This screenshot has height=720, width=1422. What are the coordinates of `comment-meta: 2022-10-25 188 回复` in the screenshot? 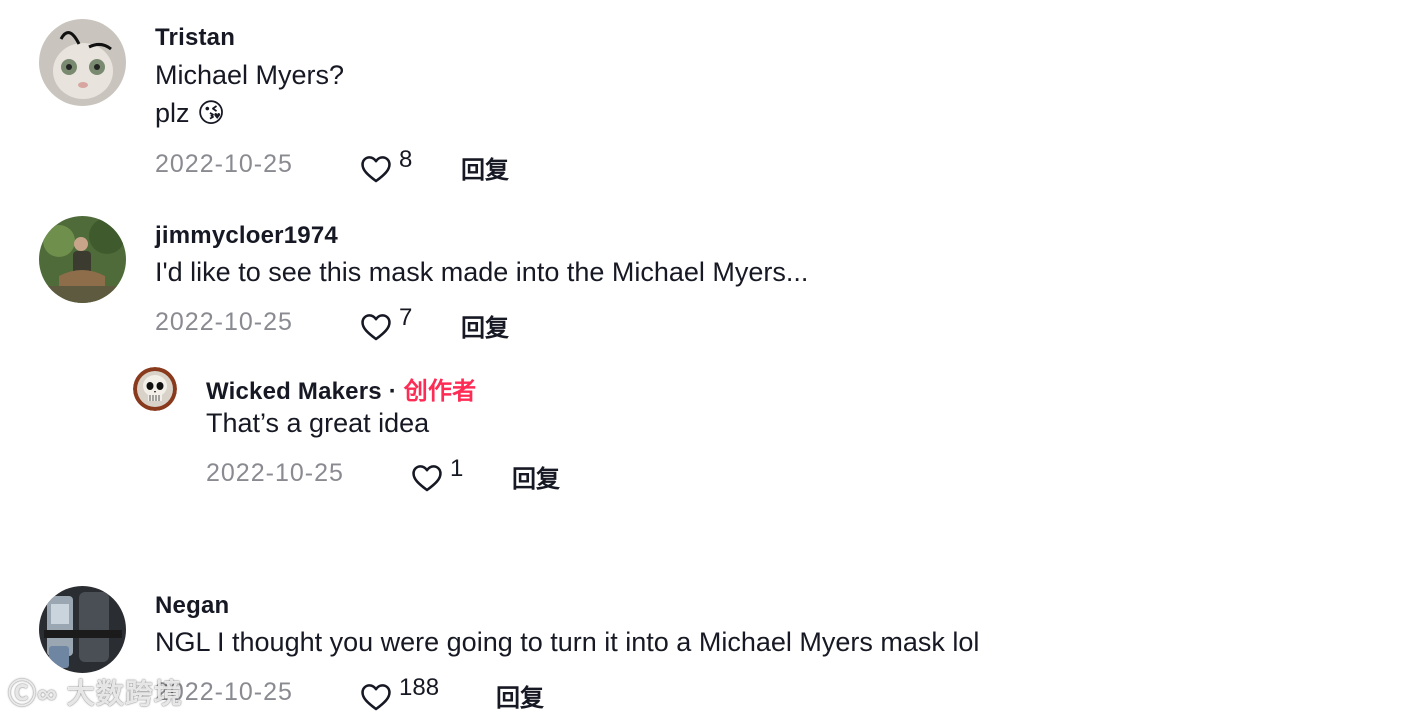 It's located at (455, 696).